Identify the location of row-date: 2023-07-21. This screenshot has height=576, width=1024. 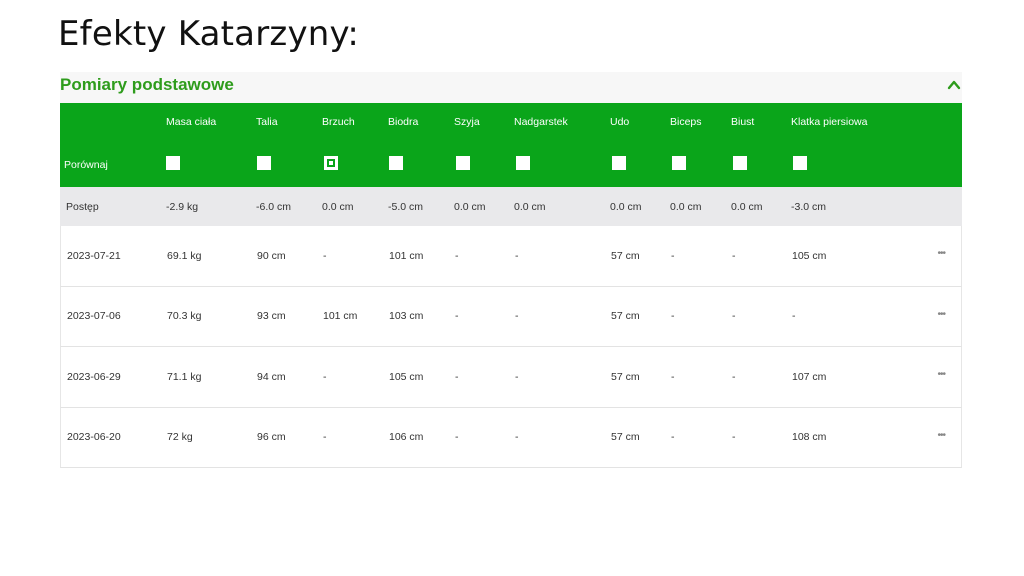
(94, 255).